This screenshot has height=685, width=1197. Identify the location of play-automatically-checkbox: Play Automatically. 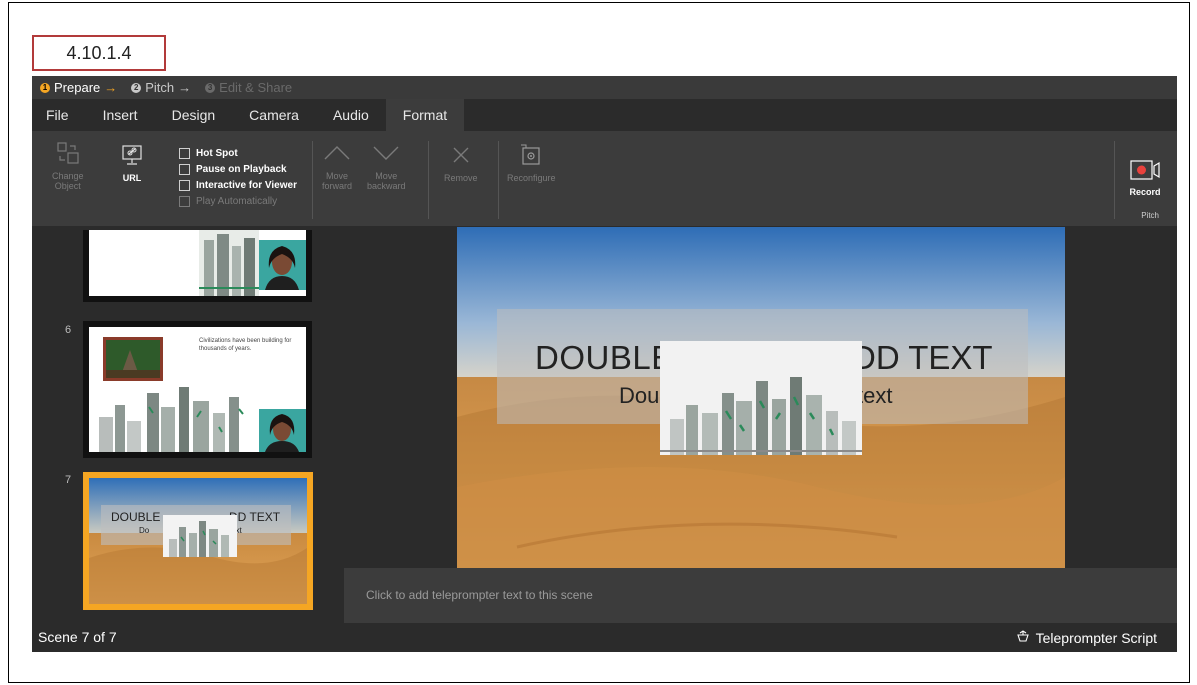
(238, 201).